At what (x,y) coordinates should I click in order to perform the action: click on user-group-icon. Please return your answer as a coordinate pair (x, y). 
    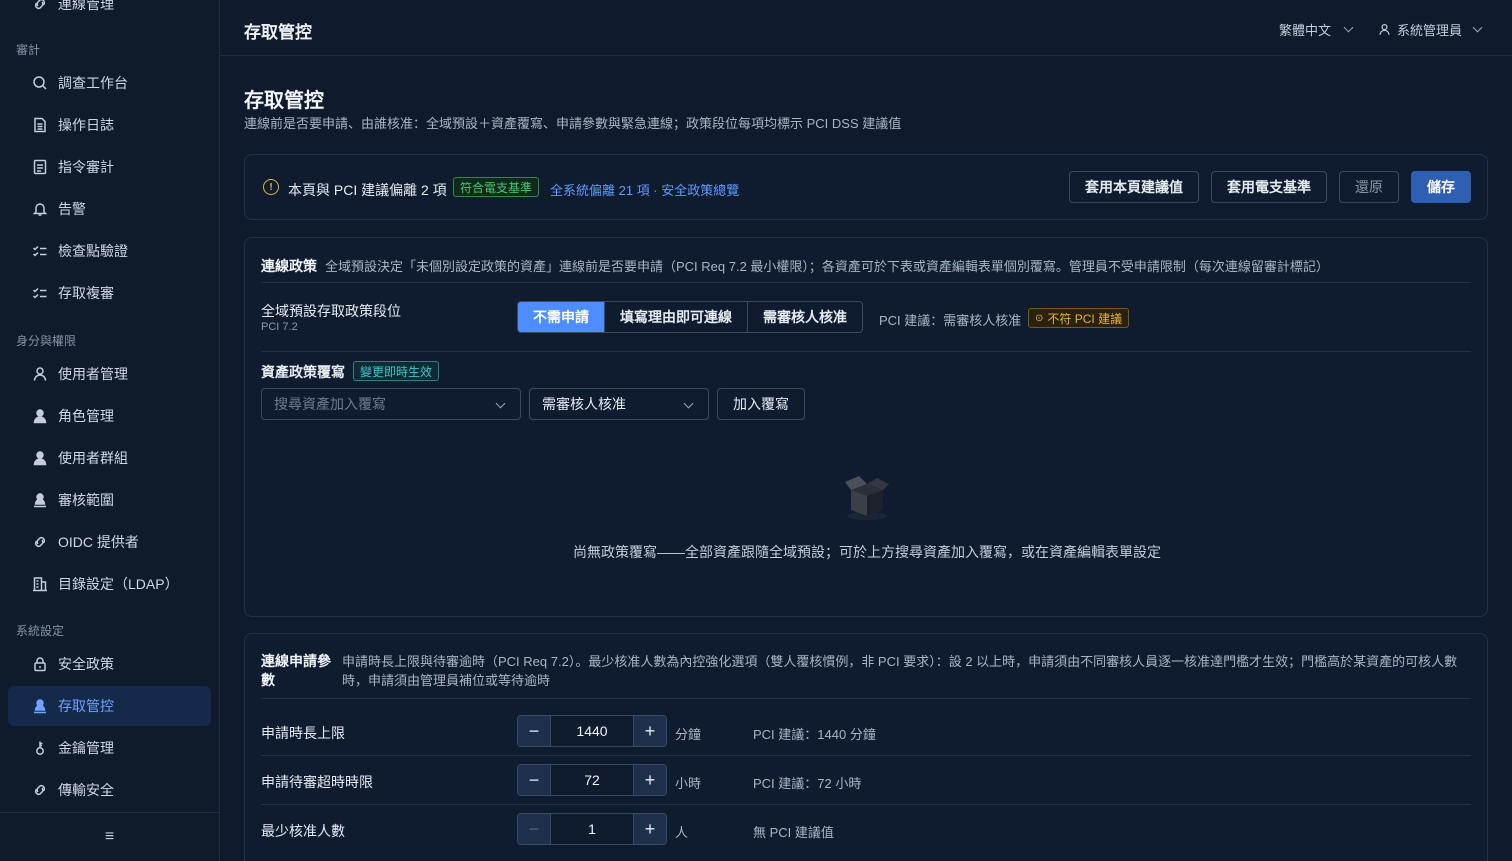
    Looking at the image, I should click on (40, 458).